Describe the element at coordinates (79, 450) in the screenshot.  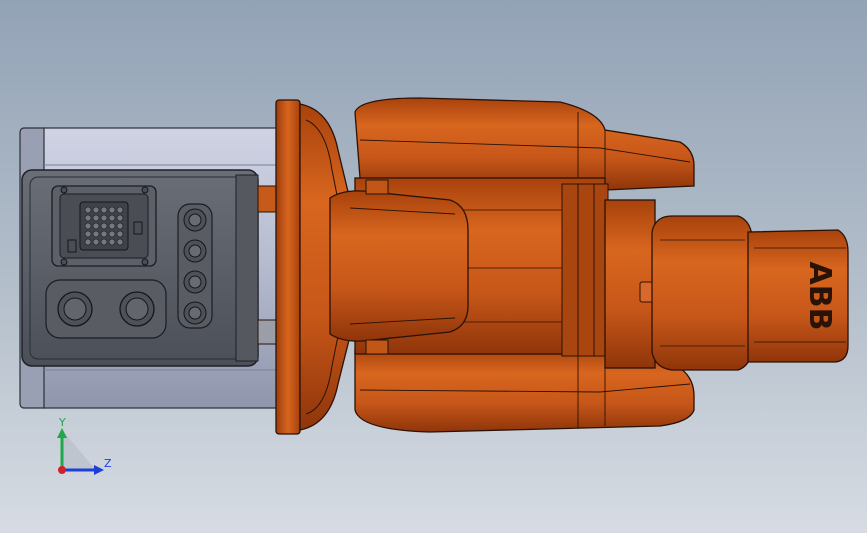
I see `triad-plane` at that location.